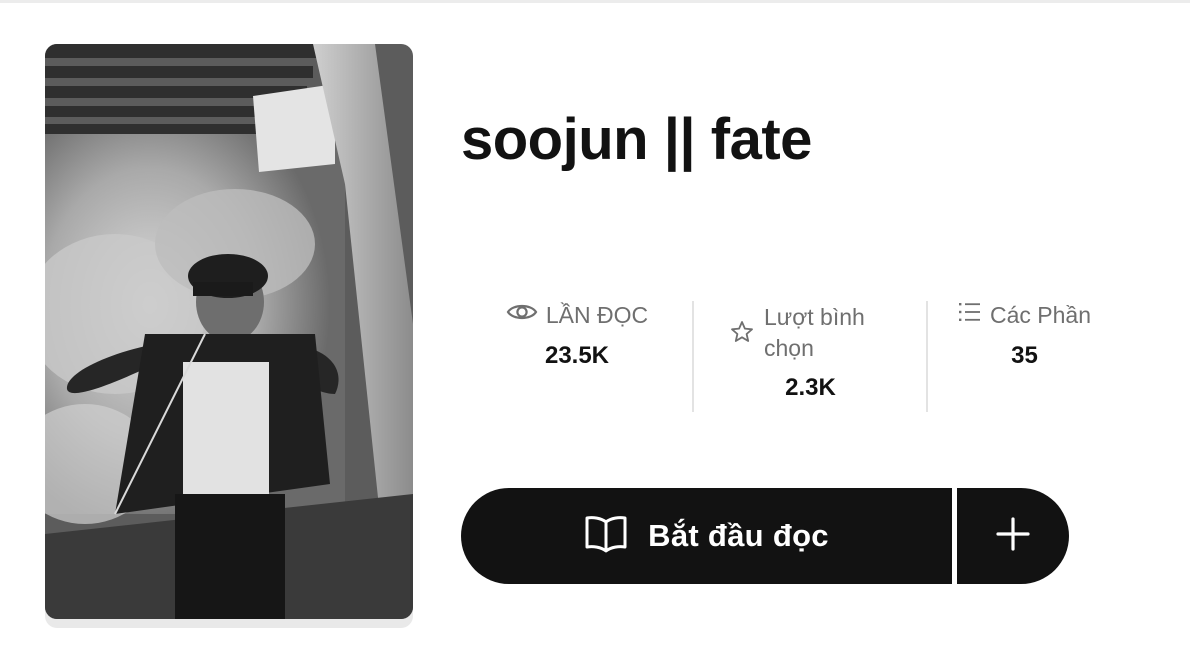 Image resolution: width=1190 pixels, height=658 pixels. I want to click on list-icon, so click(970, 315).